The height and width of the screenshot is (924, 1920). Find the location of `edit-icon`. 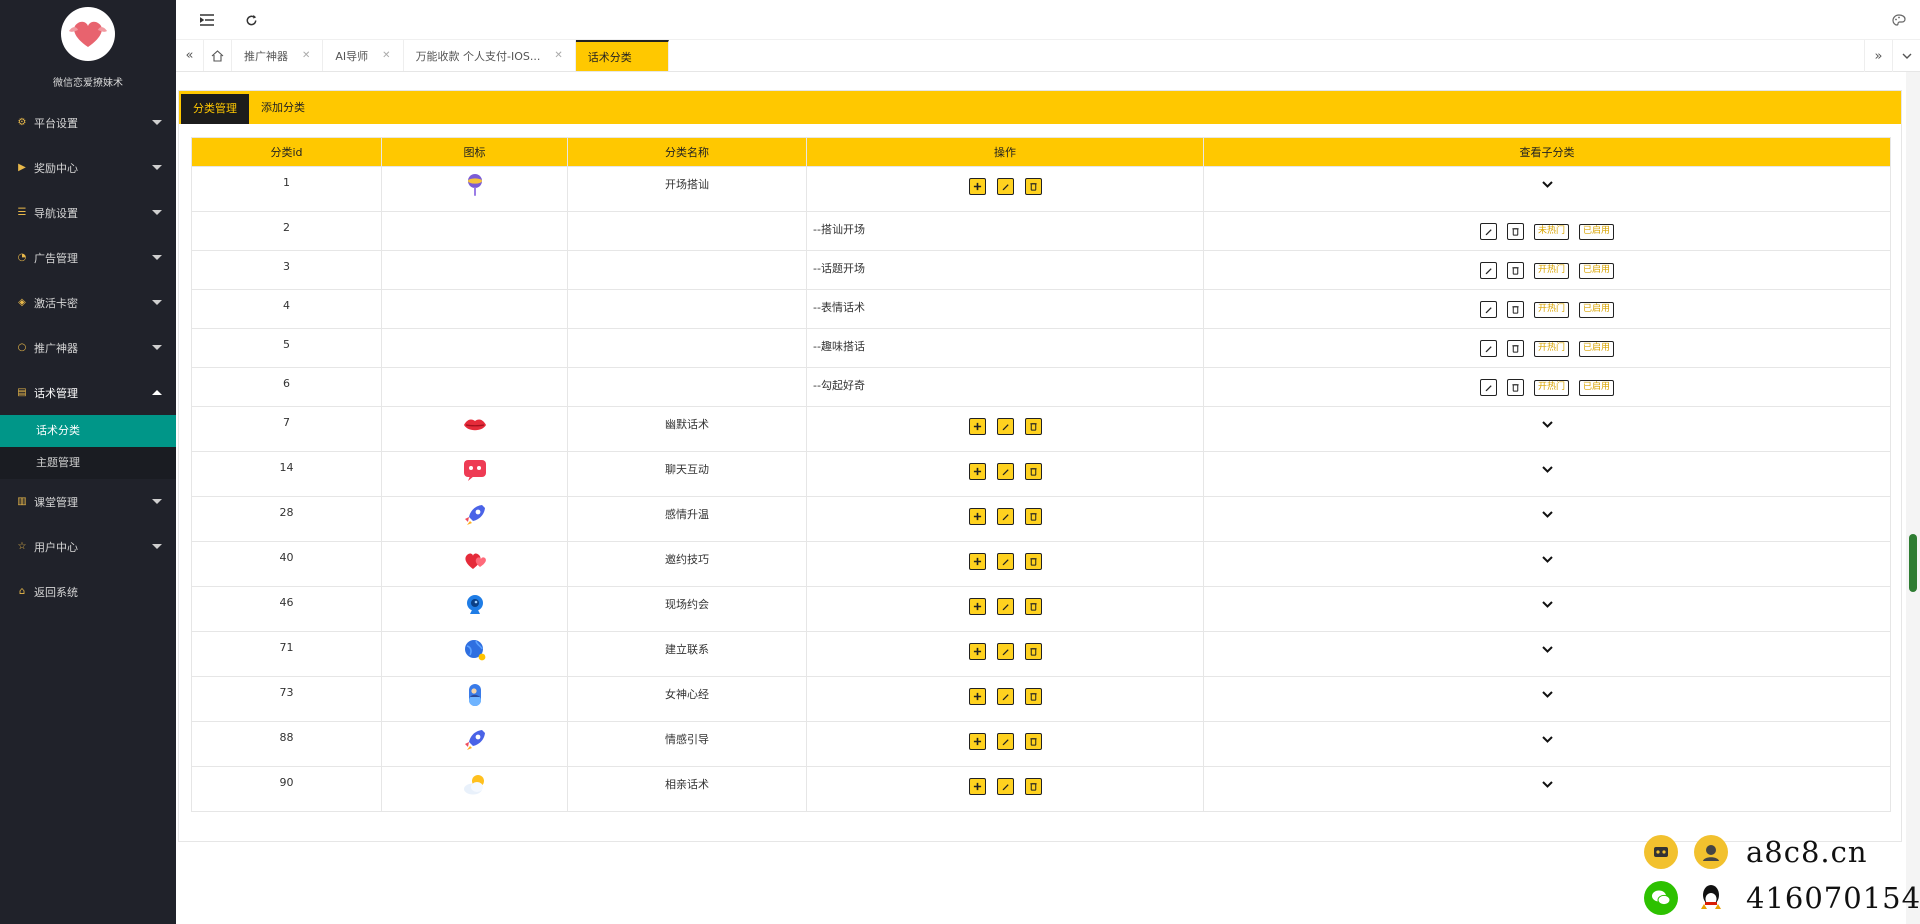

edit-icon is located at coordinates (1005, 651).